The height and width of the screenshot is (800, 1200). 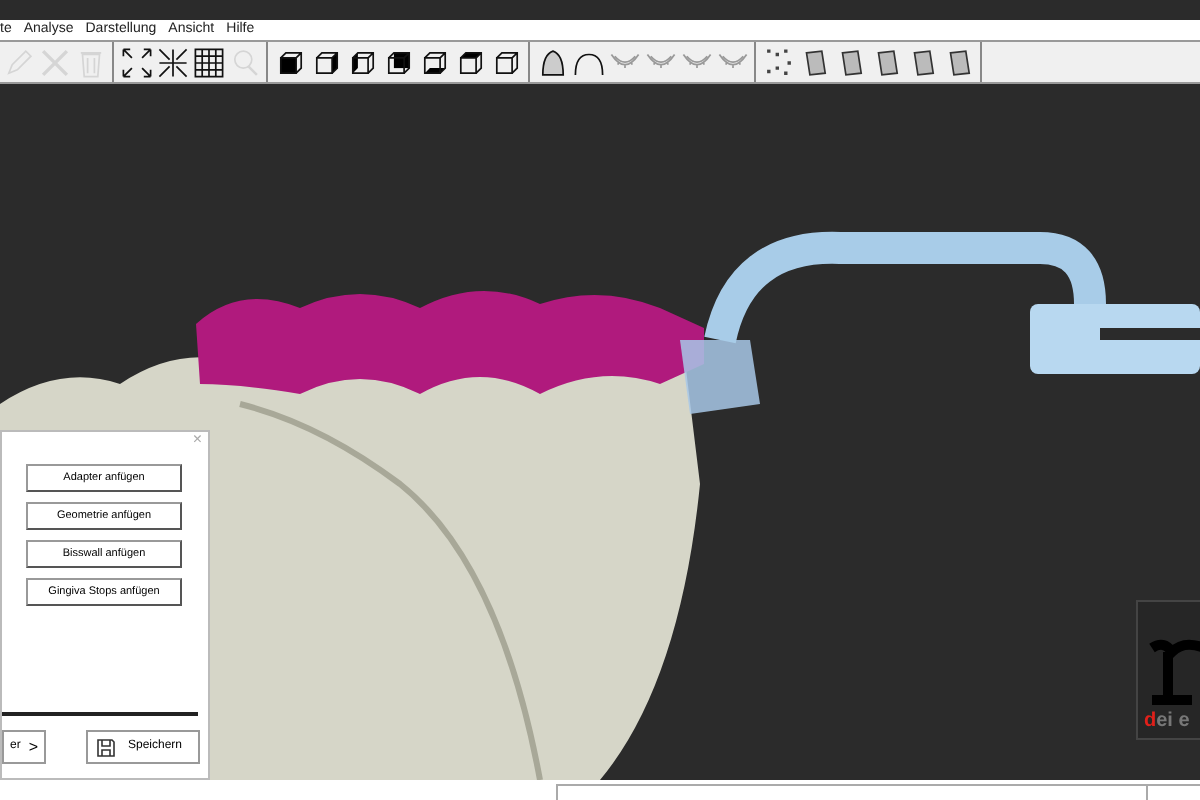 What do you see at coordinates (172, 62) in the screenshot?
I see `compress-icon` at bounding box center [172, 62].